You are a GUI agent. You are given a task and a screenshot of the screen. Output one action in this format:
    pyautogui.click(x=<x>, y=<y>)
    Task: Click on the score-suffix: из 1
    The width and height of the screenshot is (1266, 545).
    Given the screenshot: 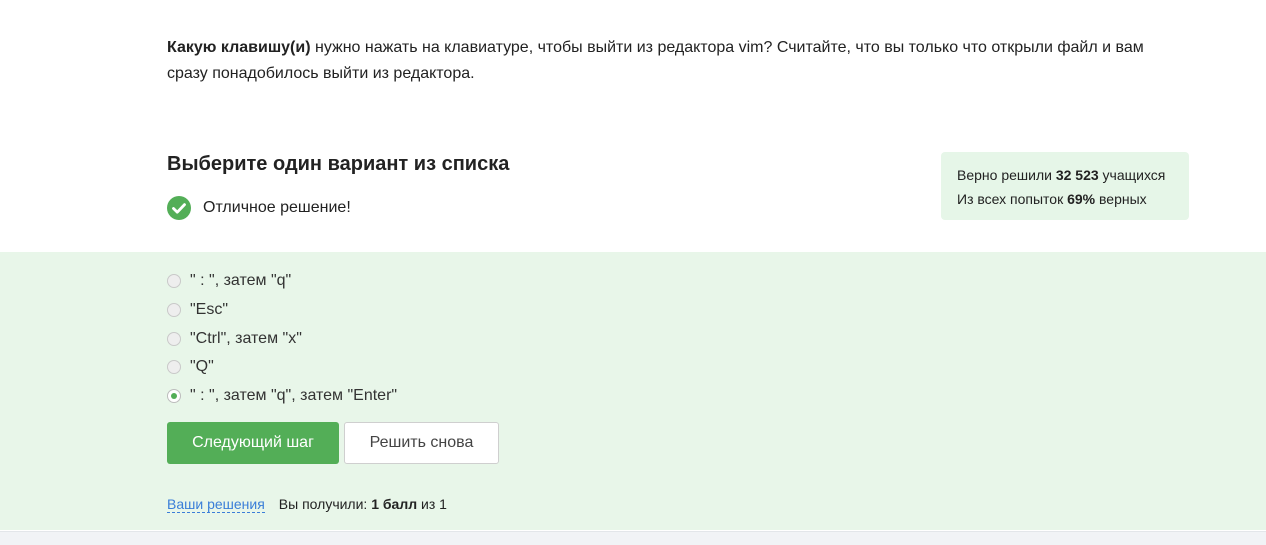 What is the action you would take?
    pyautogui.click(x=432, y=504)
    